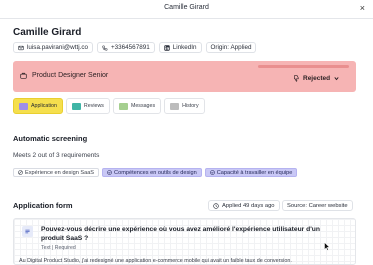 This screenshot has height=265, width=373. I want to click on status-label: Rejected, so click(317, 78).